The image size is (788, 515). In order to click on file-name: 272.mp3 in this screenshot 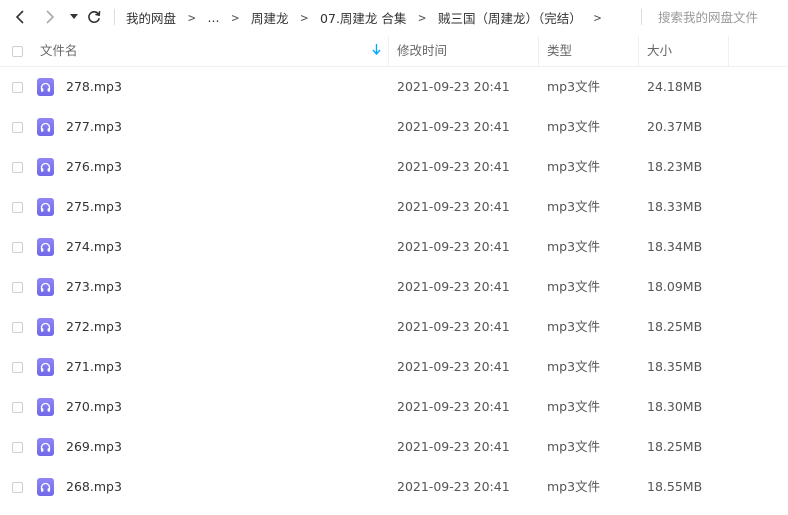, I will do `click(94, 327)`.